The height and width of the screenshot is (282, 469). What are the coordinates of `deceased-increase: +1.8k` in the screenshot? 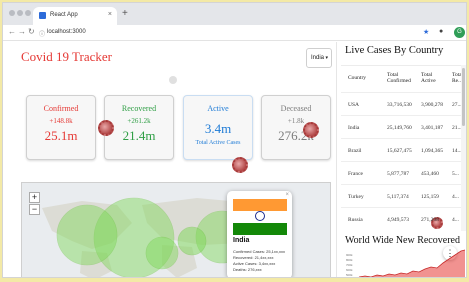 It's located at (296, 121).